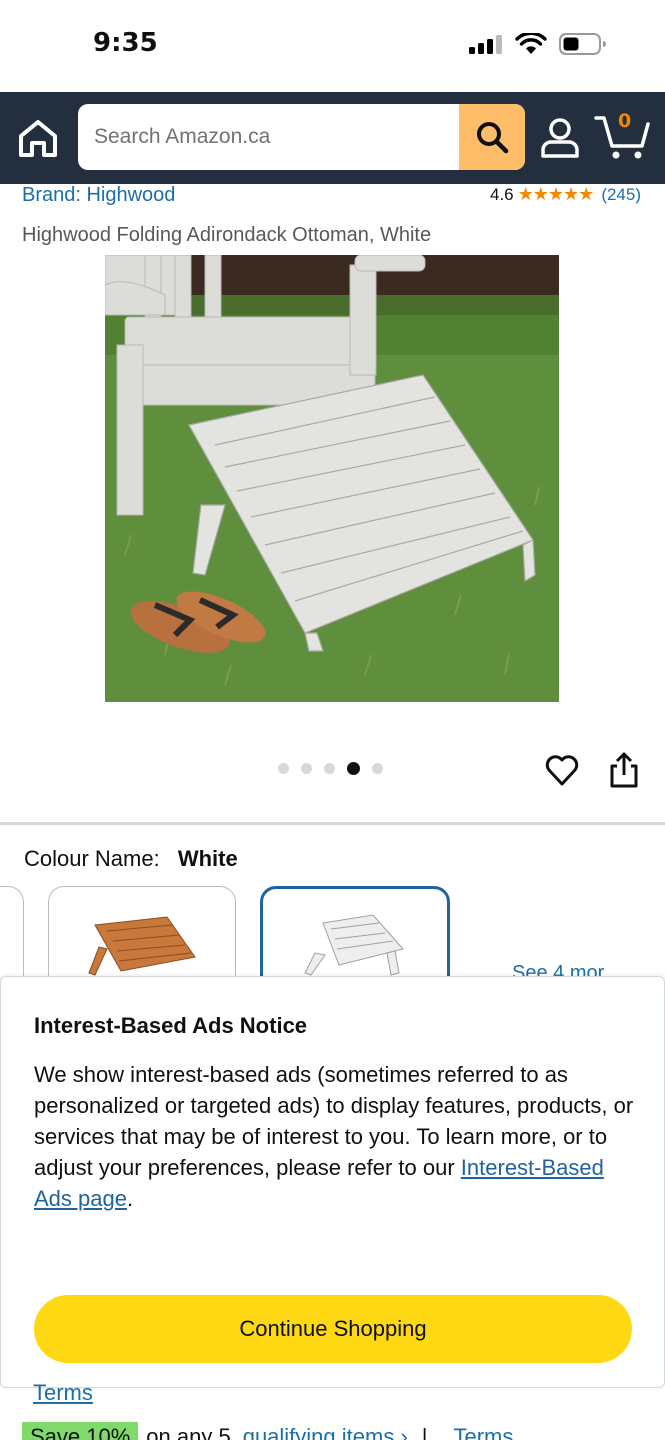  I want to click on search-button, so click(492, 137).